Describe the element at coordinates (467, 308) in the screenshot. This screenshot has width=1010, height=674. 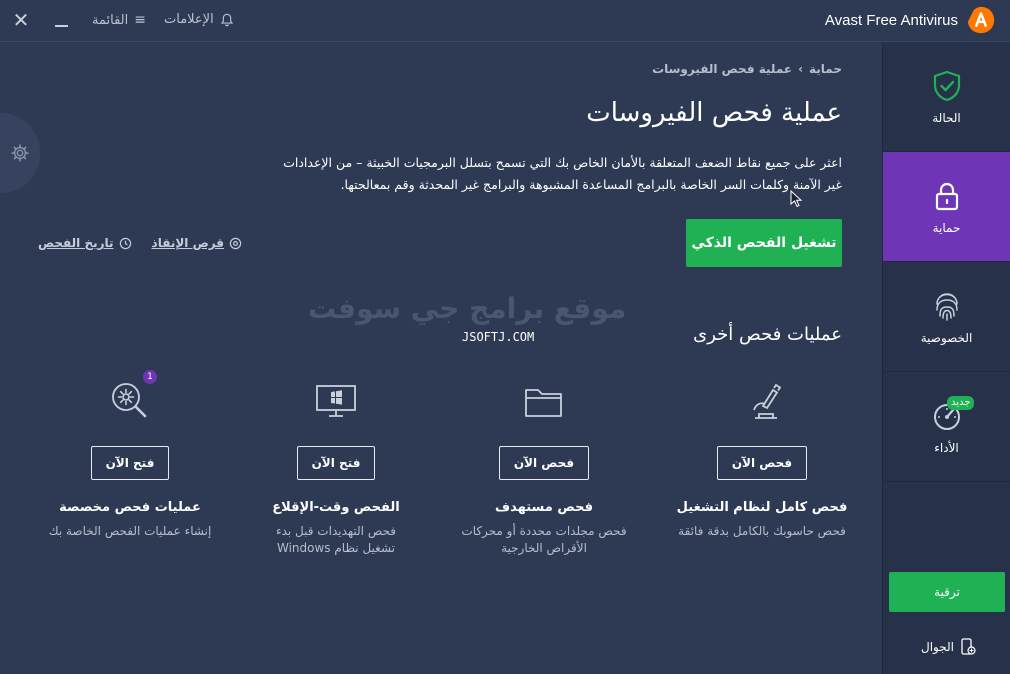
I see `watermark-text: موقع برامج جي سوفت` at that location.